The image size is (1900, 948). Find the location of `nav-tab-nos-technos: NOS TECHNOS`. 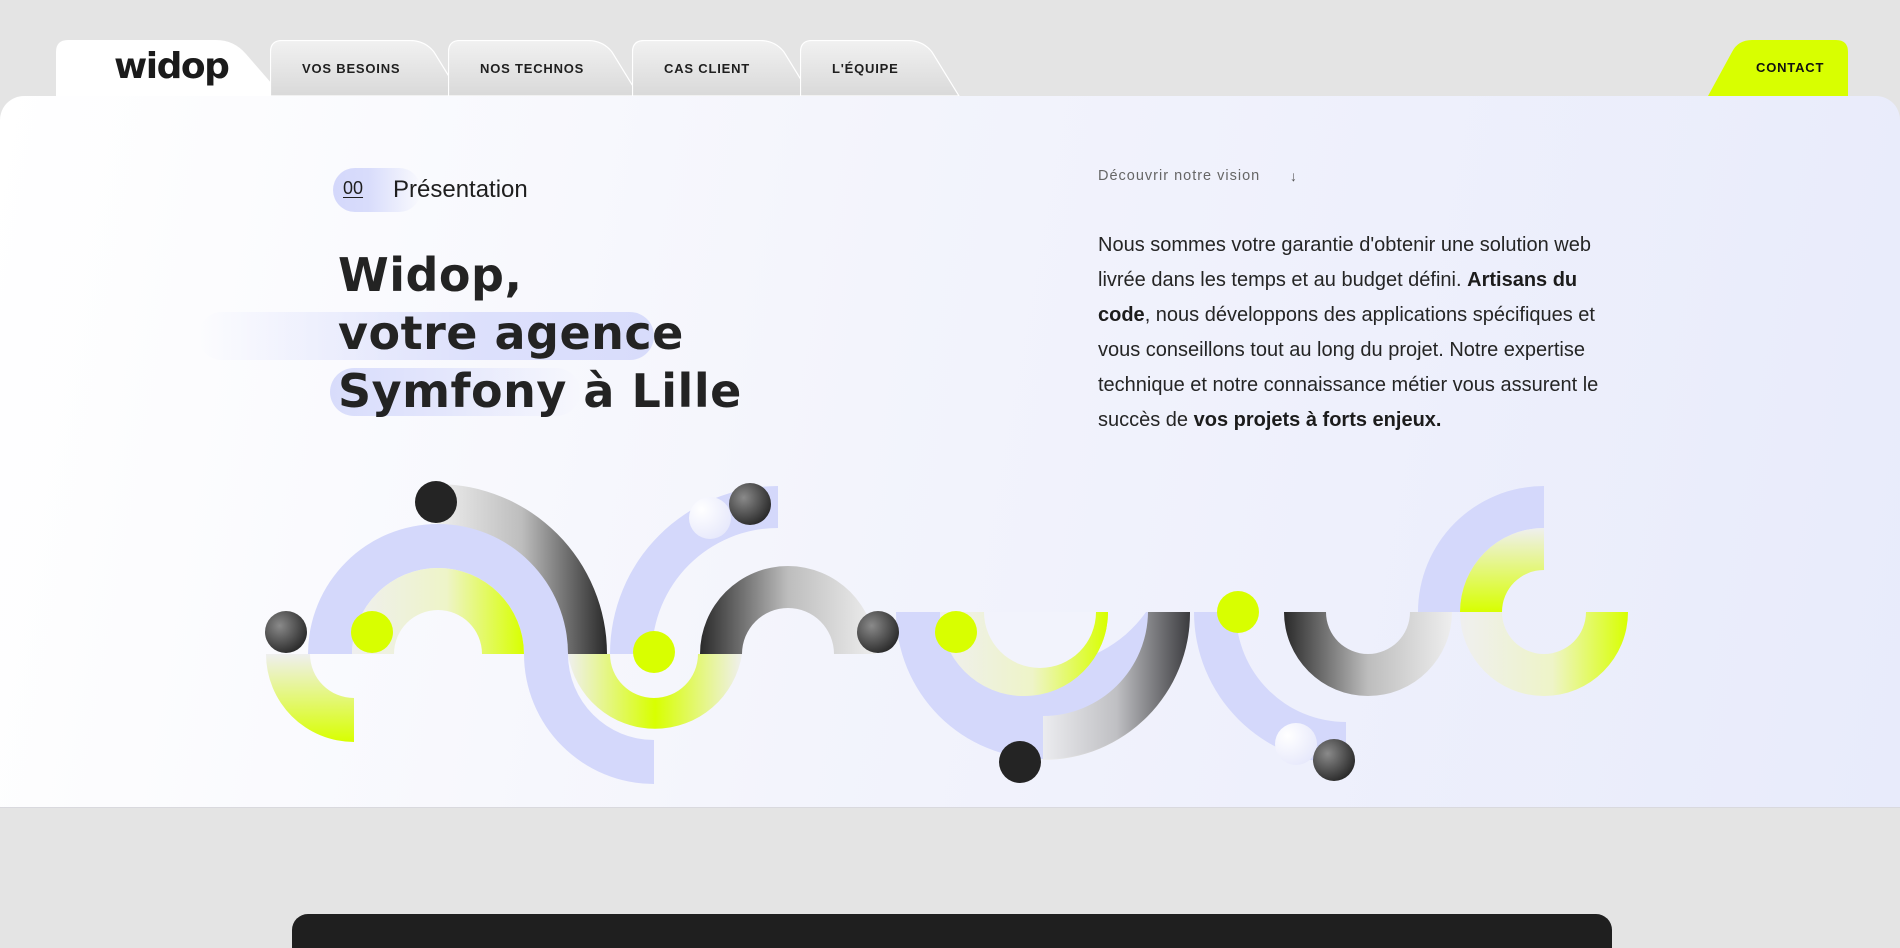

nav-tab-nos-technos: NOS TECHNOS is located at coordinates (544, 68).